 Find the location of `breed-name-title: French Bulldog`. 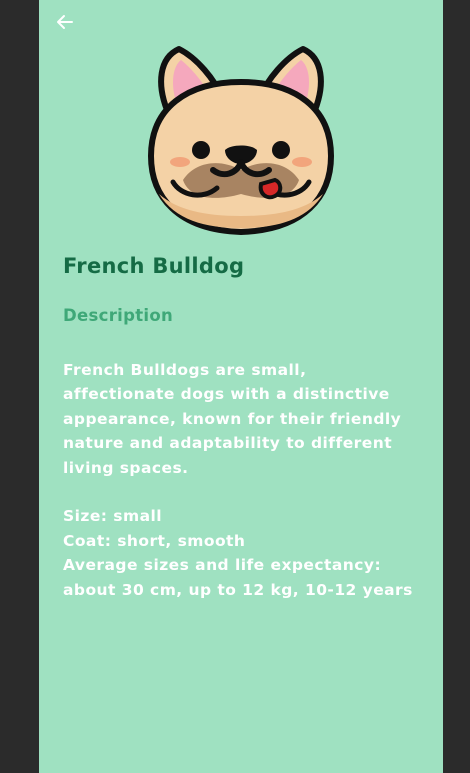

breed-name-title: French Bulldog is located at coordinates (154, 266).